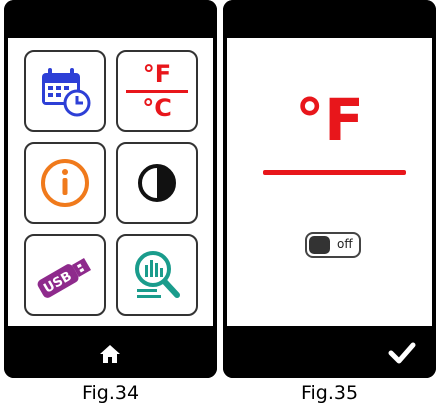 Image resolution: width=445 pixels, height=412 pixels. I want to click on info-icon, so click(65, 183).